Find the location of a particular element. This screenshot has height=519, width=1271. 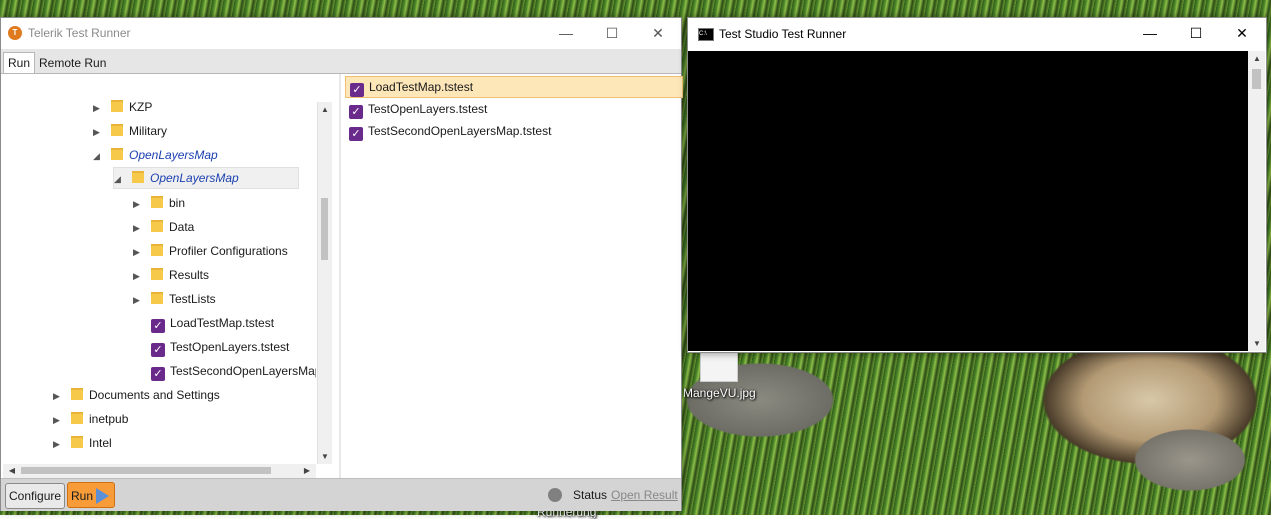

console-vertical-scrollbar: ▲ ▼ is located at coordinates (1256, 201).